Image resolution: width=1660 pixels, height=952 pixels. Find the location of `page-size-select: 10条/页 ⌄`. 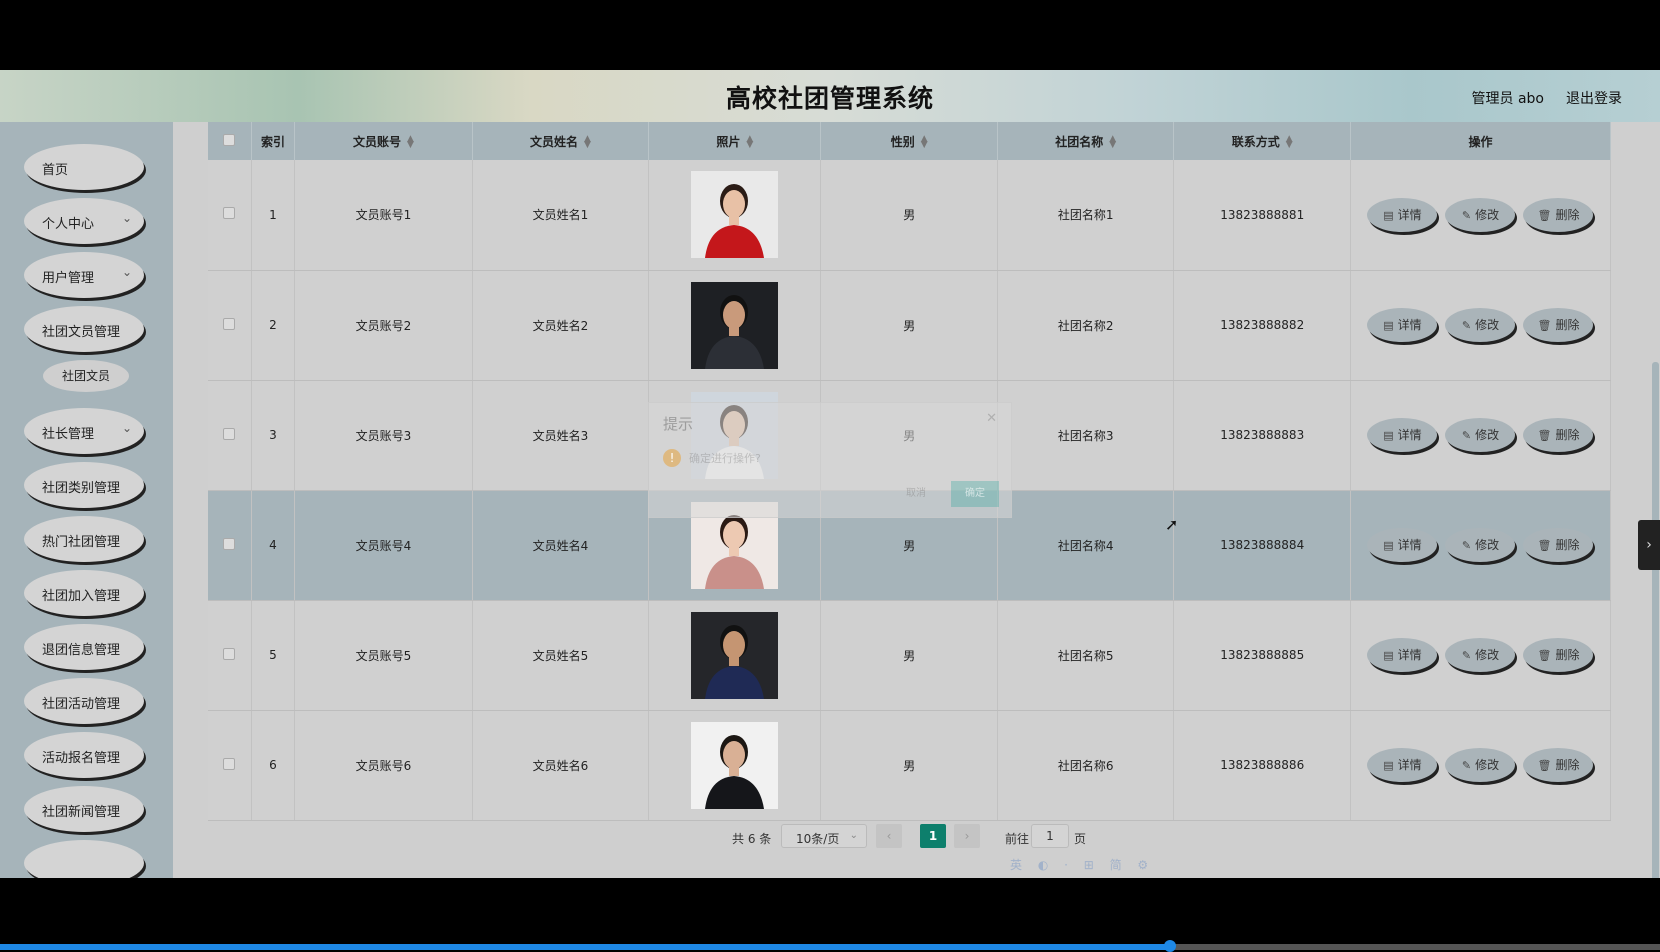

page-size-select: 10条/页 ⌄ is located at coordinates (824, 836).